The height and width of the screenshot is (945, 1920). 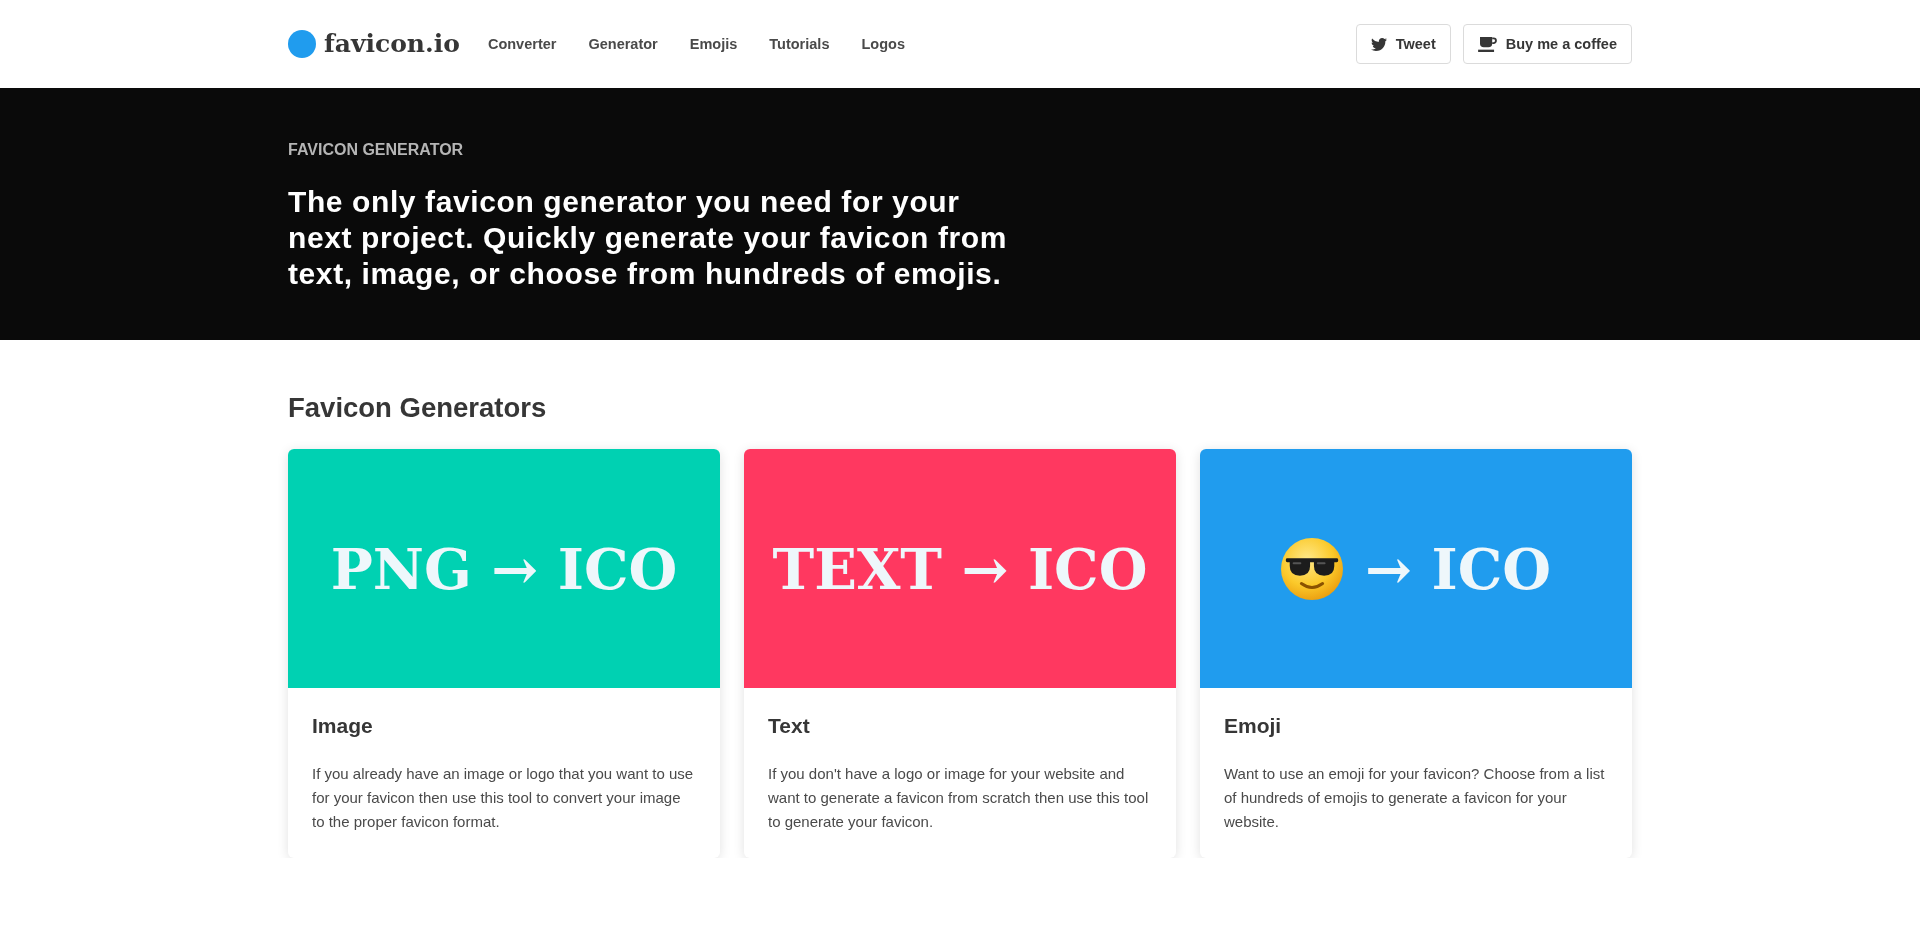 I want to click on logo-link: favicon.io, so click(x=374, y=44).